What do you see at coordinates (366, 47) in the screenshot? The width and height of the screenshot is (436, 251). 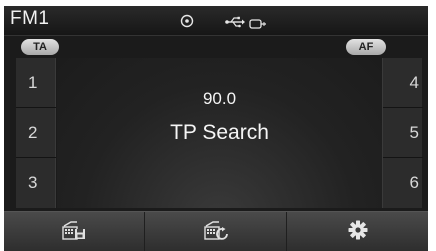 I see `af-button: AF` at bounding box center [366, 47].